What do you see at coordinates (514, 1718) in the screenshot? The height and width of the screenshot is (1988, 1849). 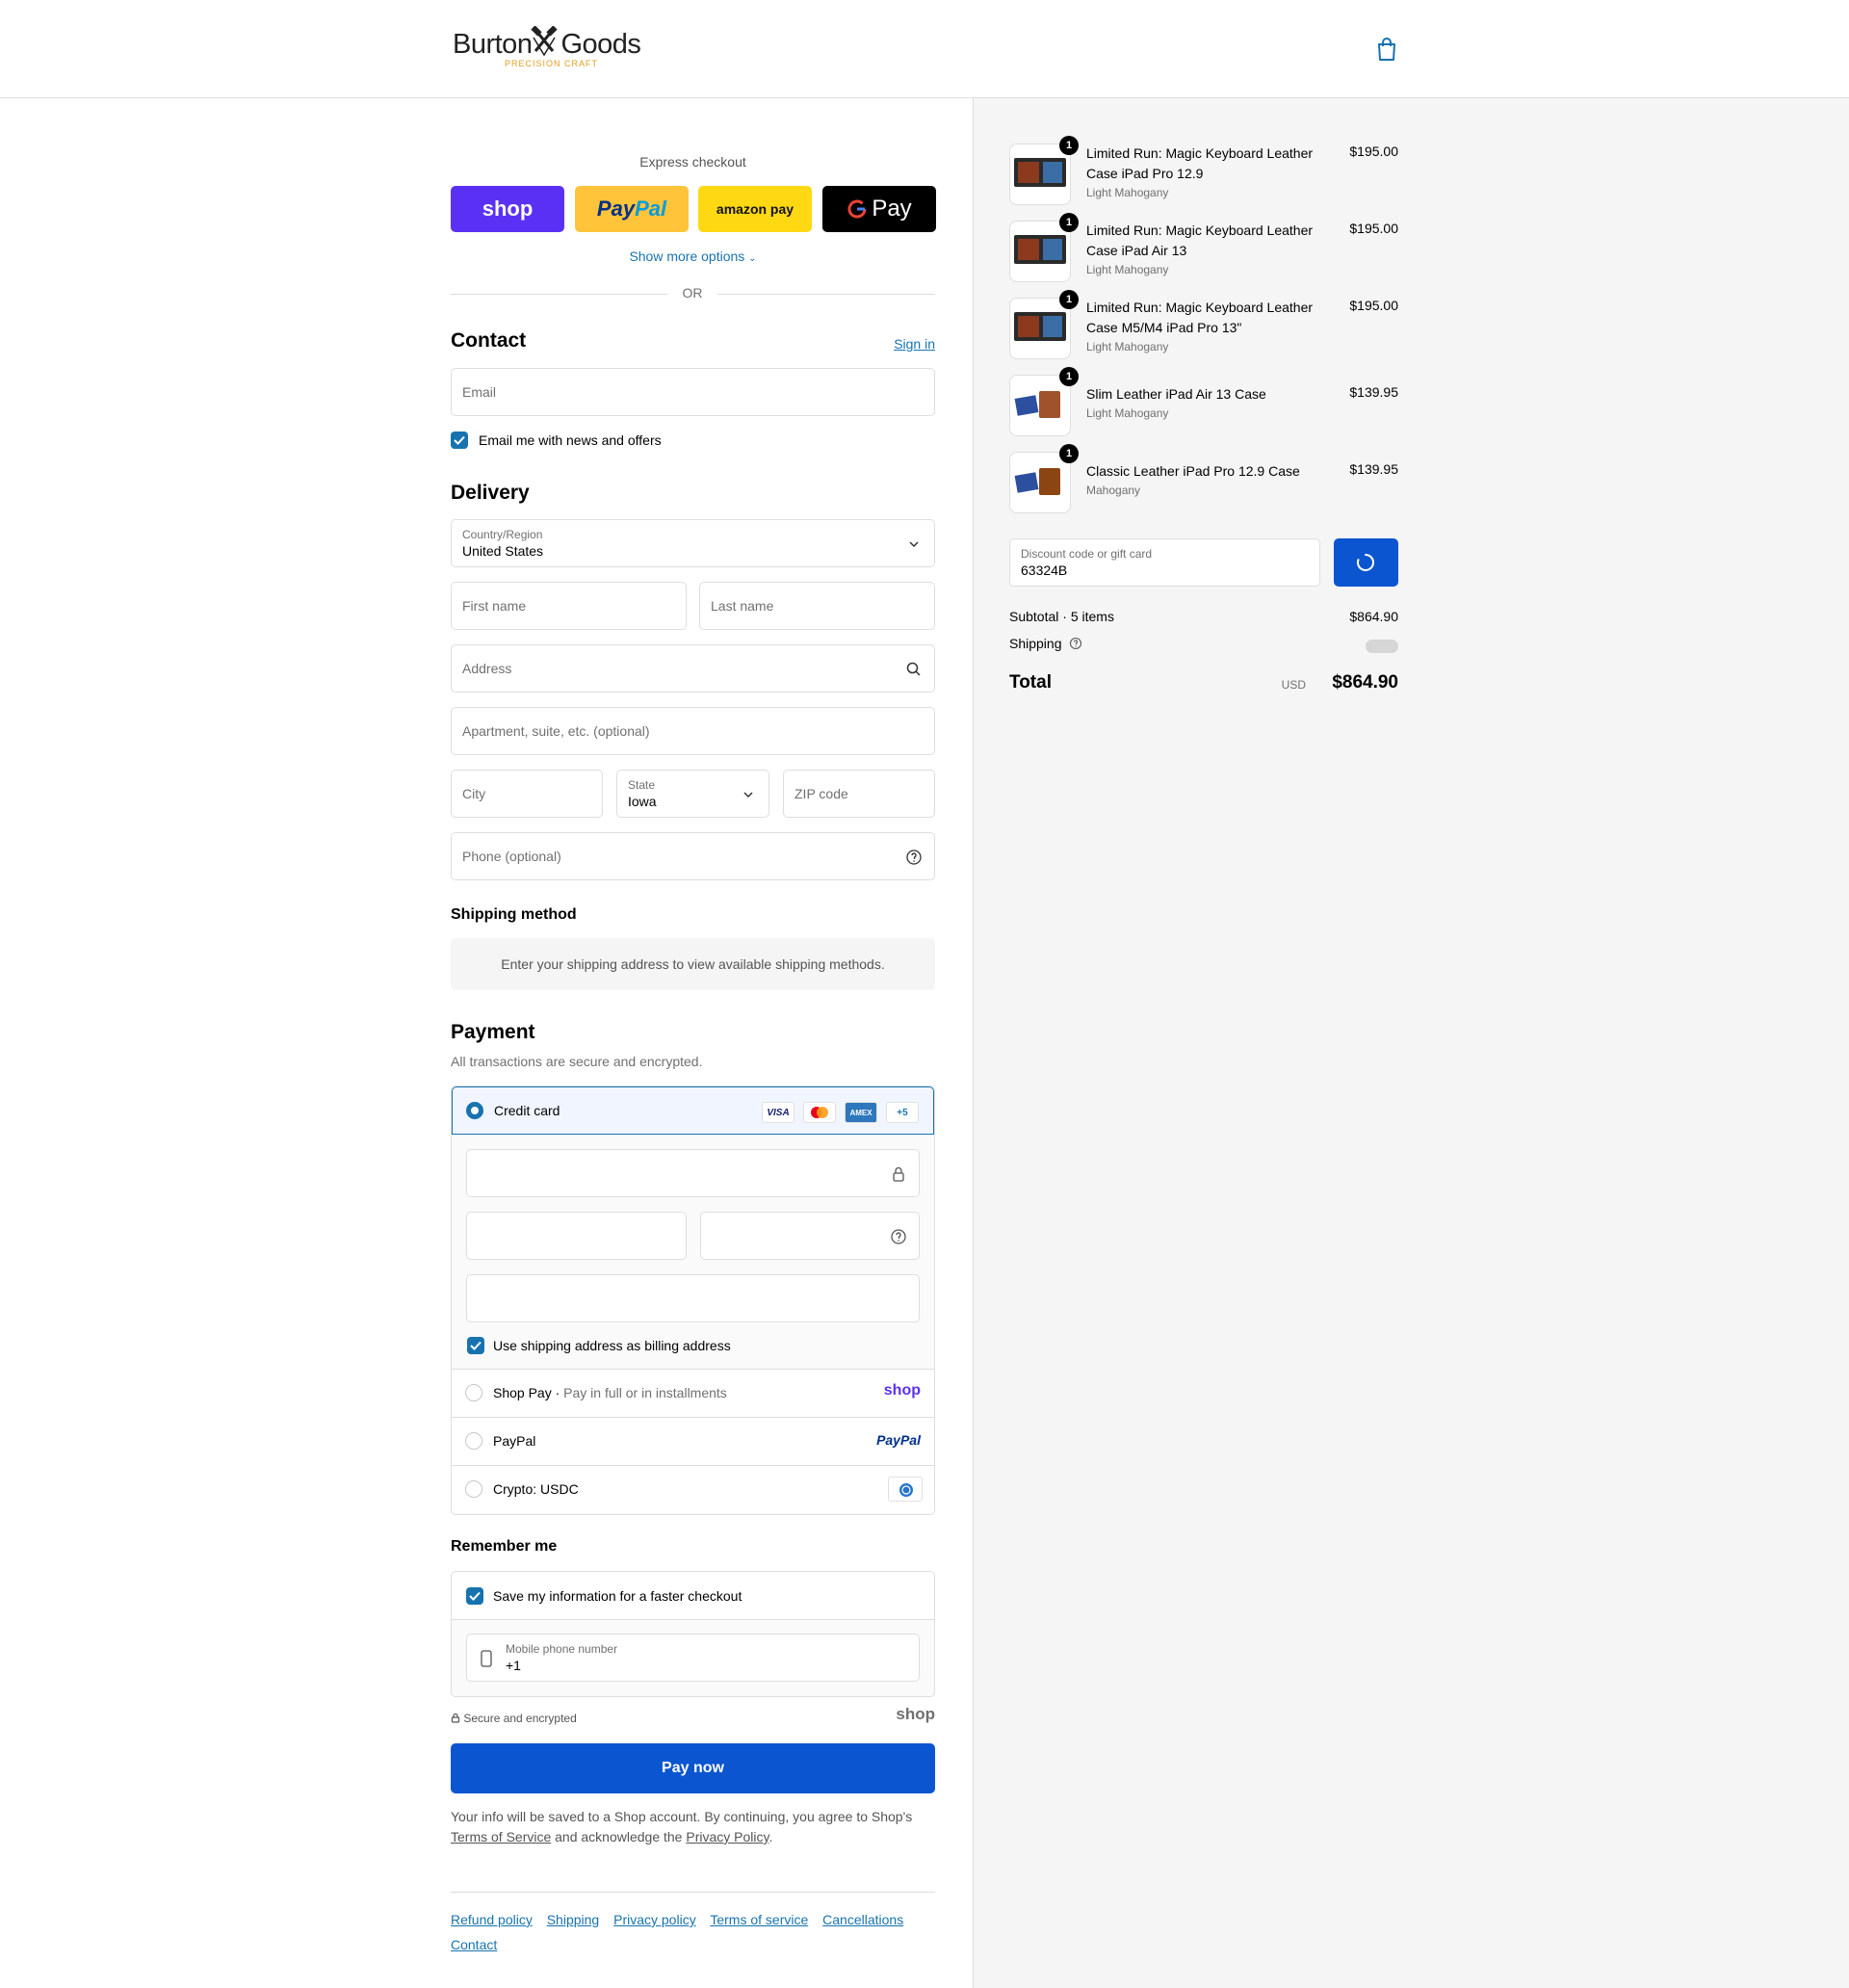 I see `secure-note: Secure and encrypted` at bounding box center [514, 1718].